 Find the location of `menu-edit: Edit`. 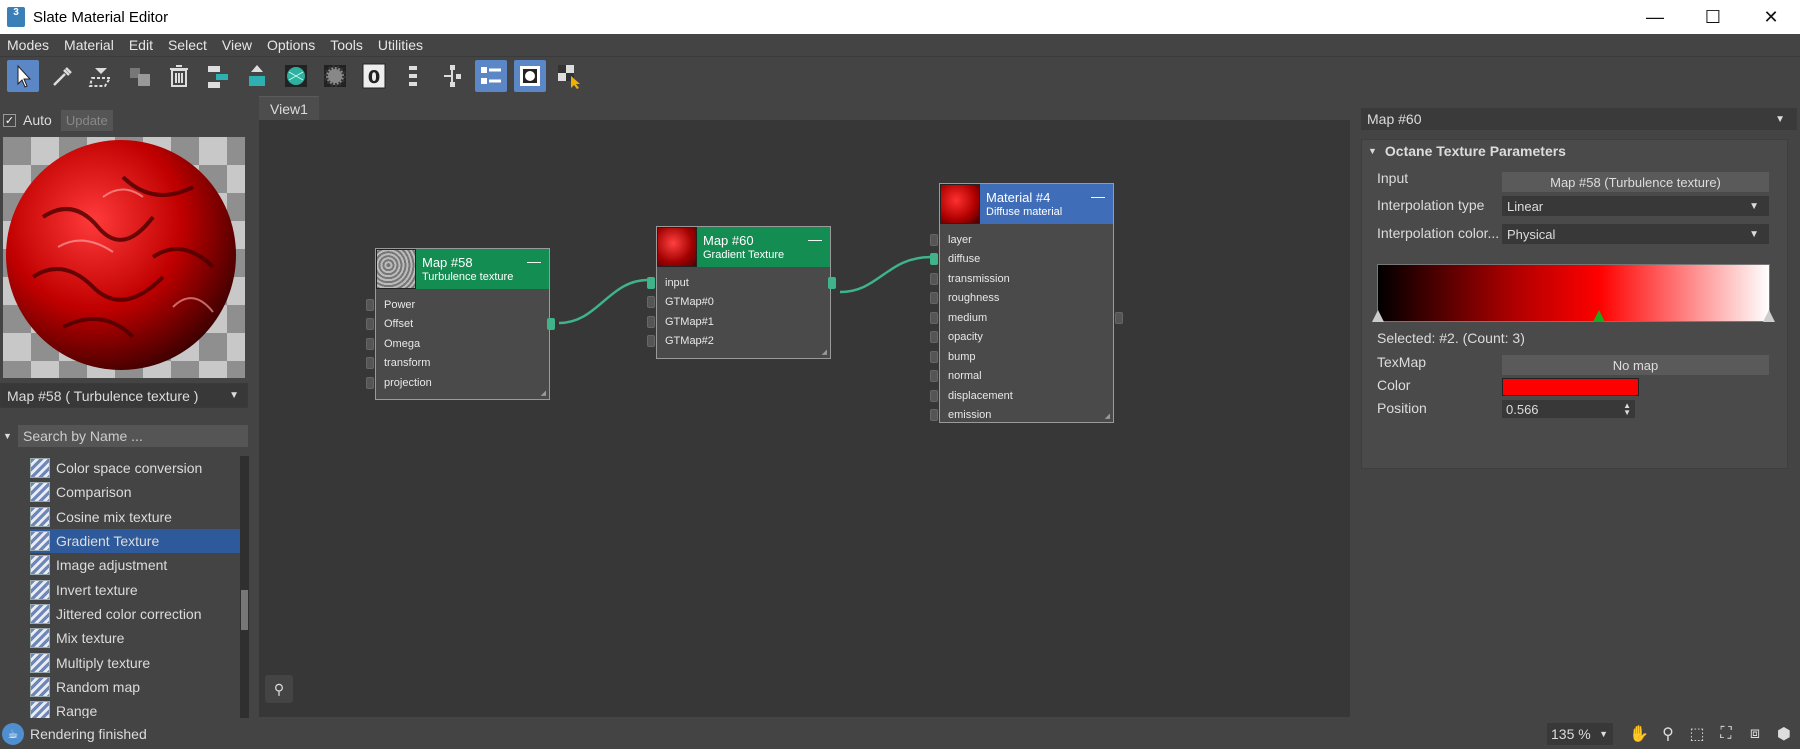

menu-edit: Edit is located at coordinates (141, 45).